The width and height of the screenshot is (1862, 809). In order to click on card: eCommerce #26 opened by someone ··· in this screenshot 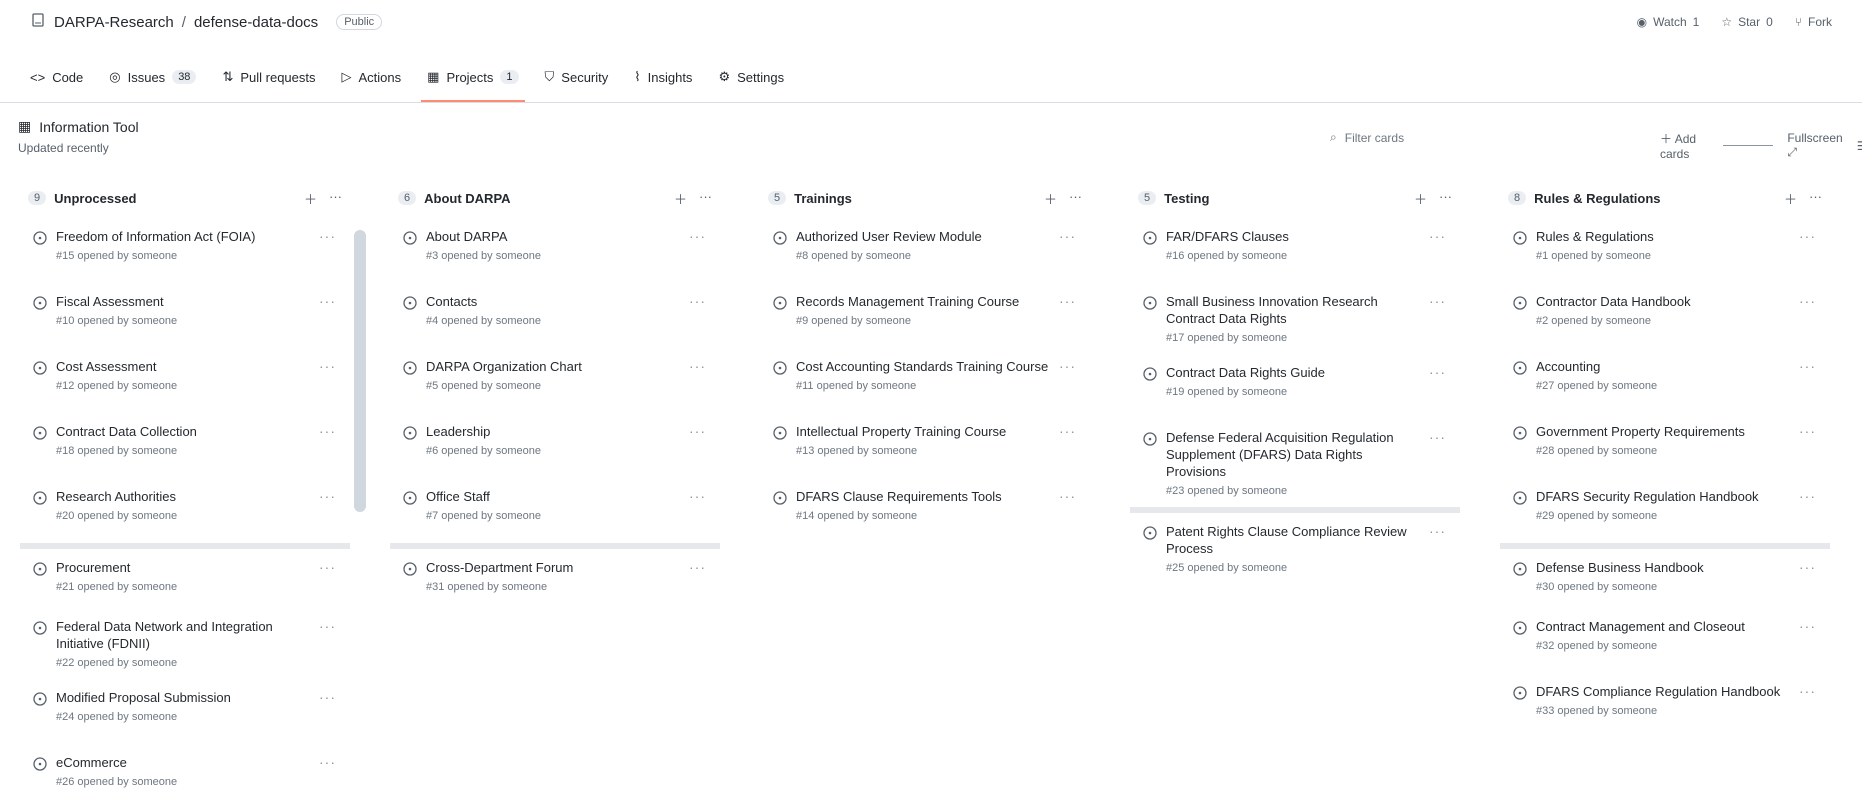, I will do `click(185, 776)`.